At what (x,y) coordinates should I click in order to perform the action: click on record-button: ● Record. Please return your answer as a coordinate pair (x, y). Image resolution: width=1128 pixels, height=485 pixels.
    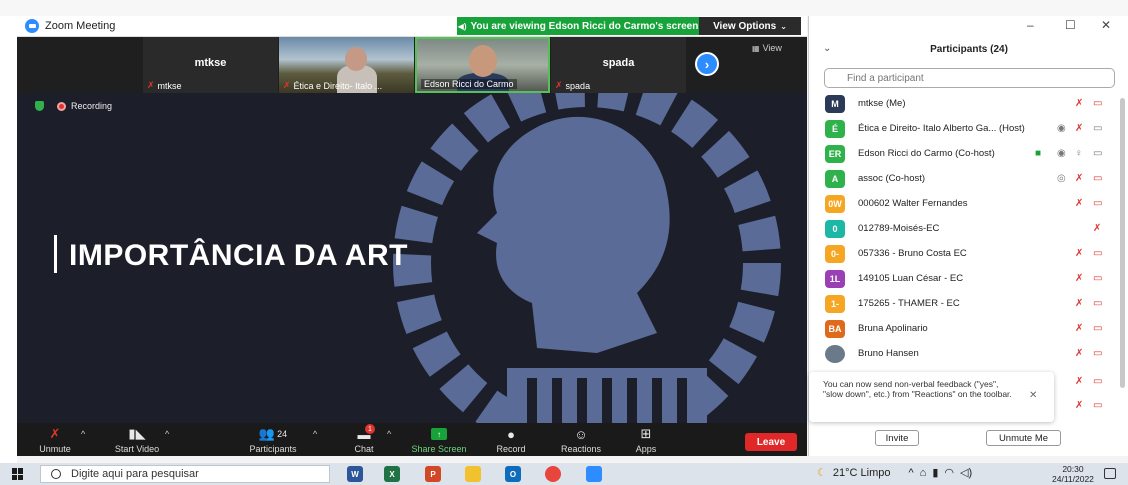
    Looking at the image, I should click on (511, 440).